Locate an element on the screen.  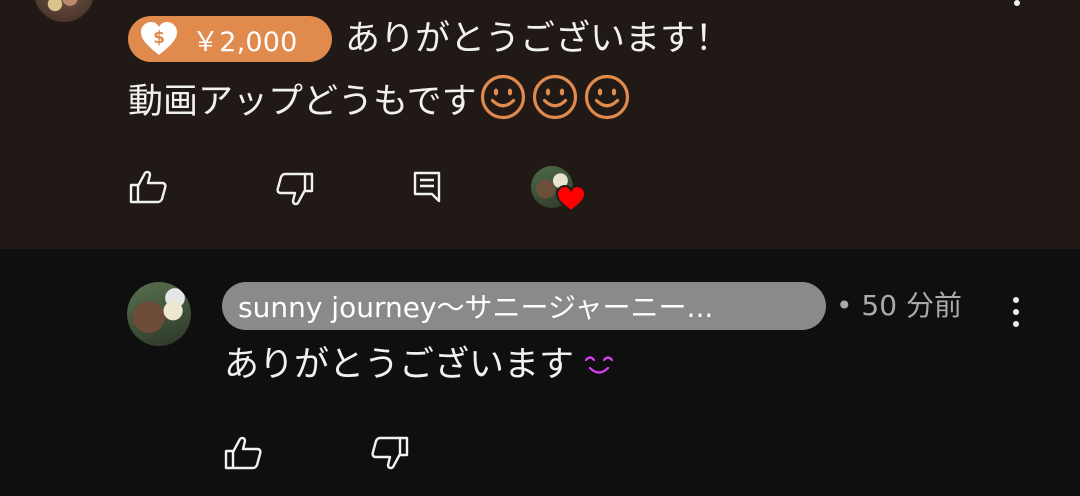
comment-text-line1: ありがとうございます！ is located at coordinates (538, 39).